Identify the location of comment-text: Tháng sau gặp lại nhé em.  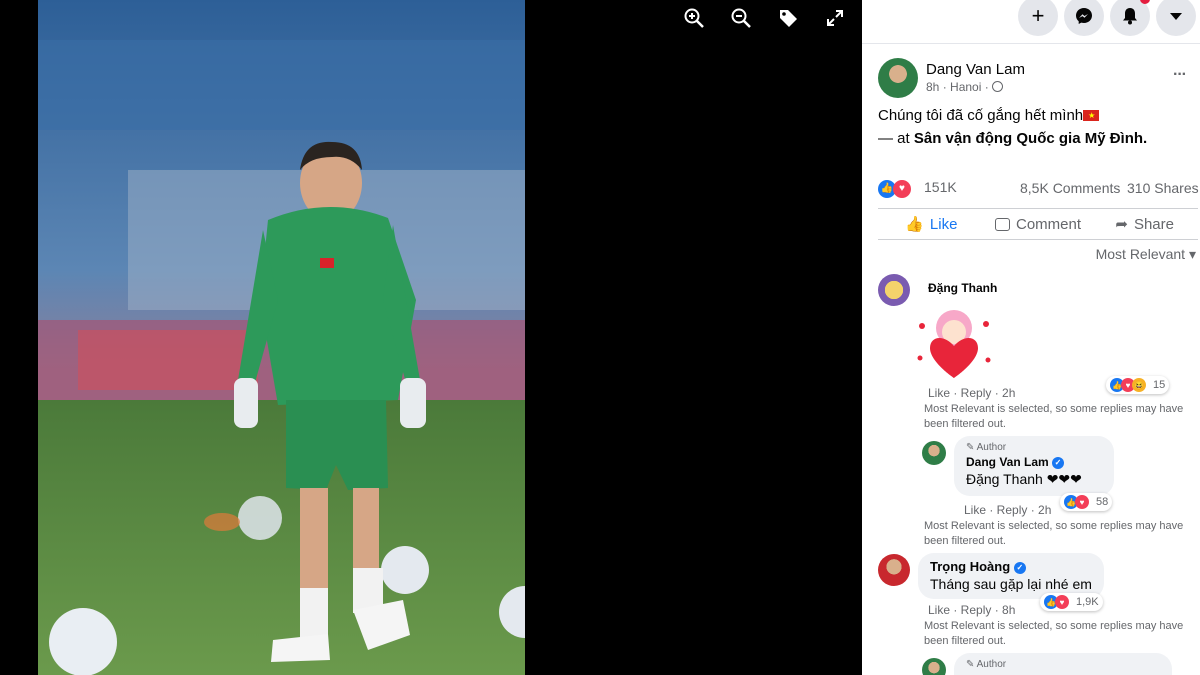
(1011, 584).